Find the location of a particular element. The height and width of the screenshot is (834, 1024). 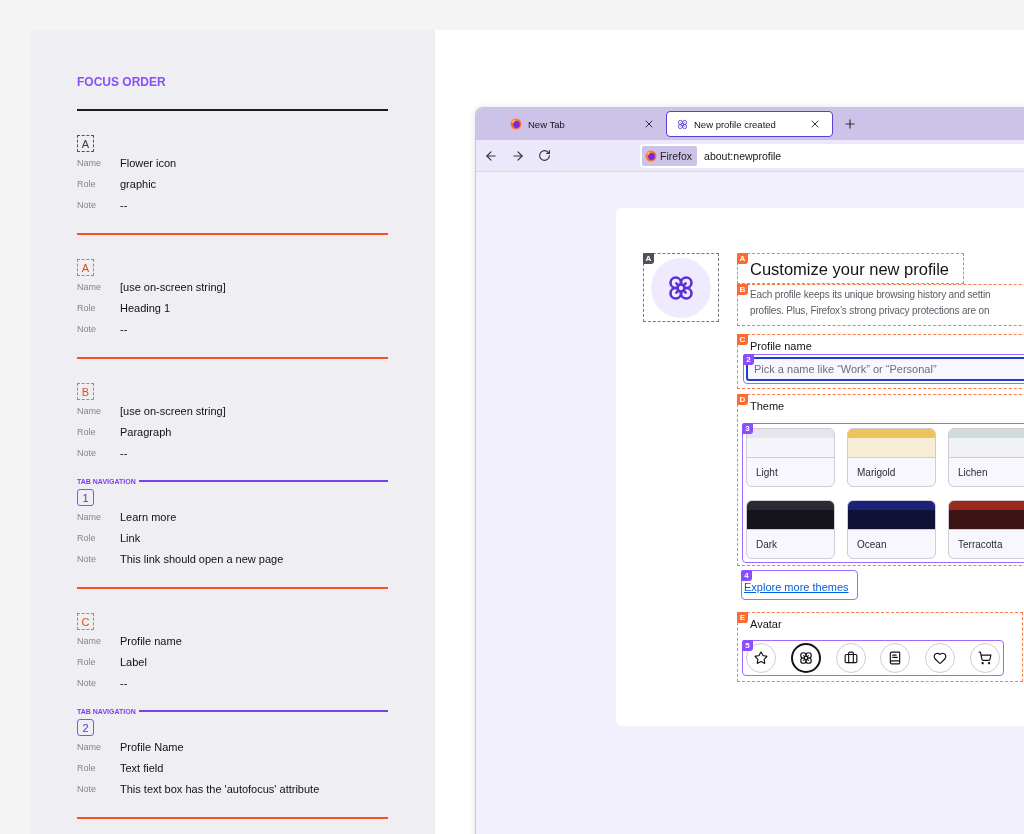

back-icon is located at coordinates (491, 155).